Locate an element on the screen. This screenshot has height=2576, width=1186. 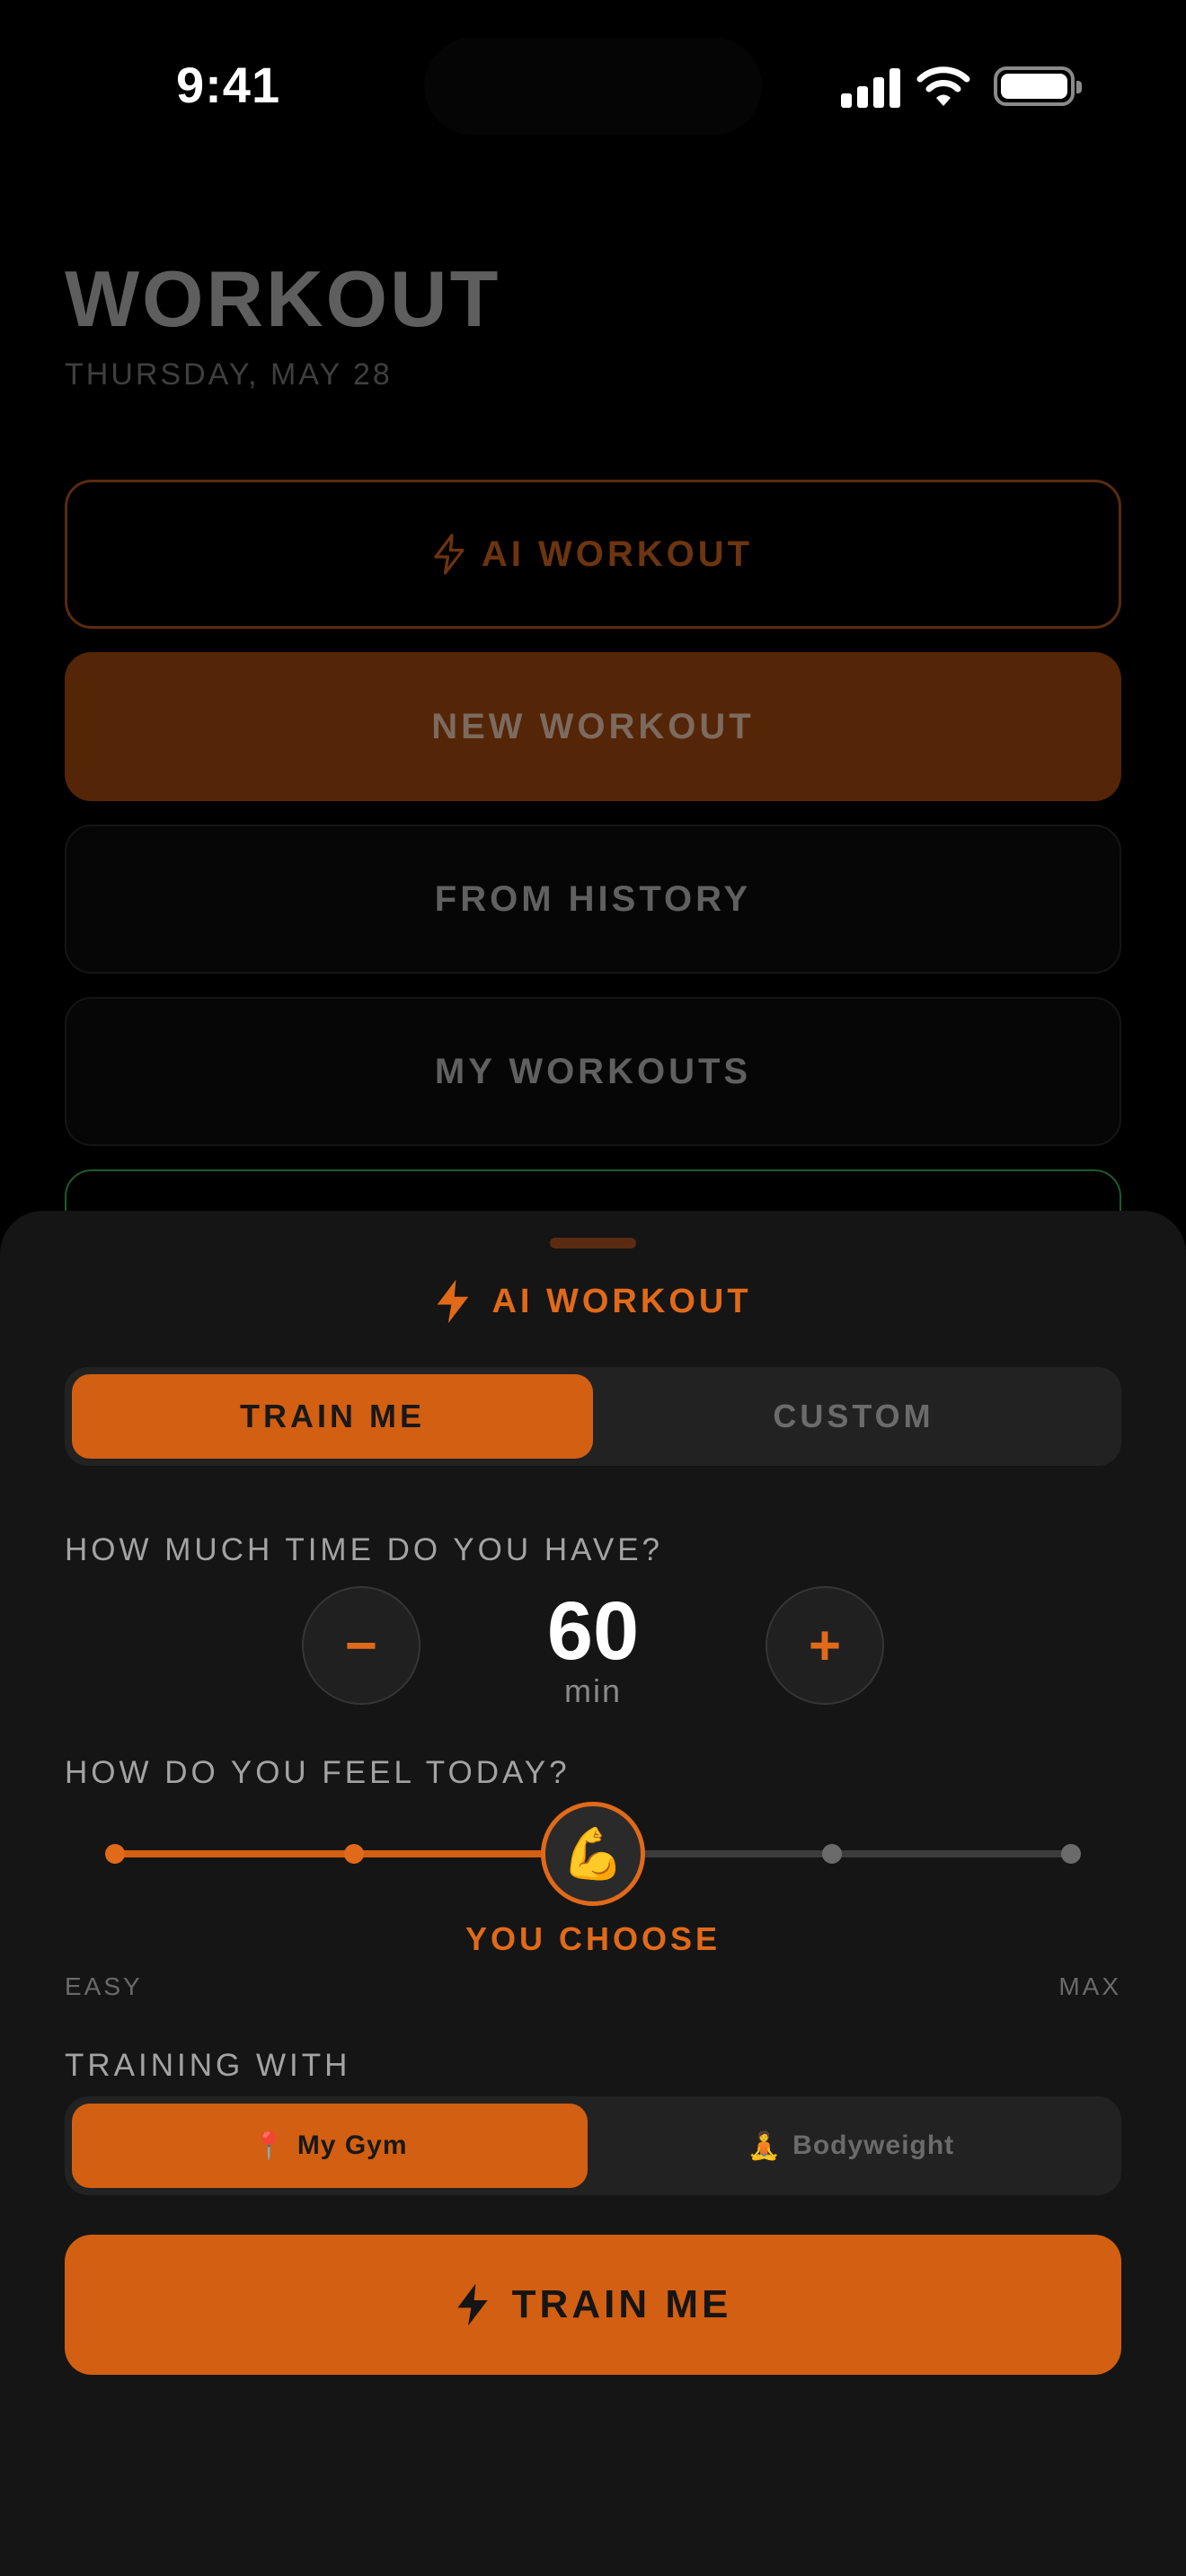
battery-icon is located at coordinates (1038, 86).